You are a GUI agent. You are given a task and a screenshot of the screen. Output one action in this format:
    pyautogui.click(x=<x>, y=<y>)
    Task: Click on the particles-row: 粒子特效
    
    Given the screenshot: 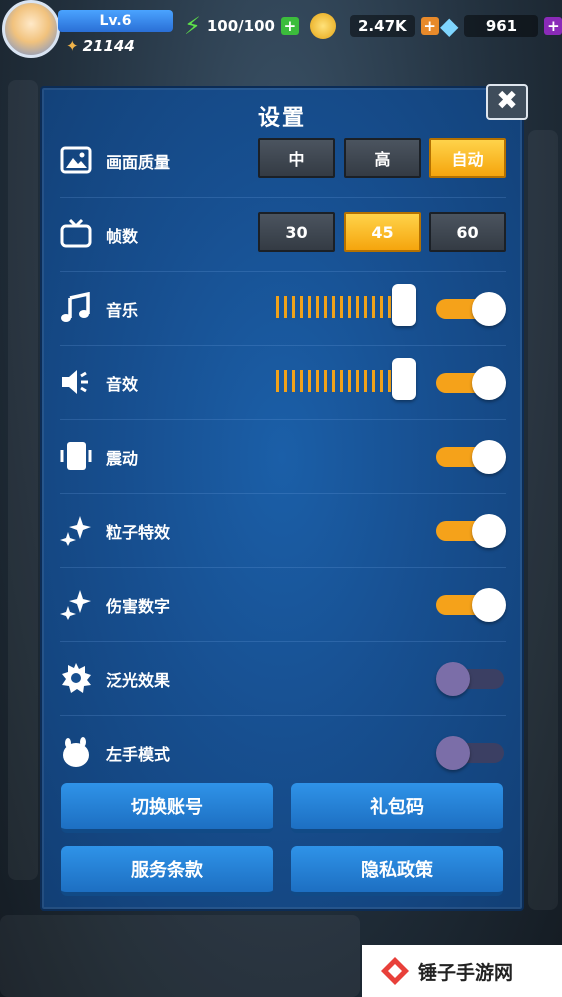 What is the action you would take?
    pyautogui.click(x=283, y=531)
    